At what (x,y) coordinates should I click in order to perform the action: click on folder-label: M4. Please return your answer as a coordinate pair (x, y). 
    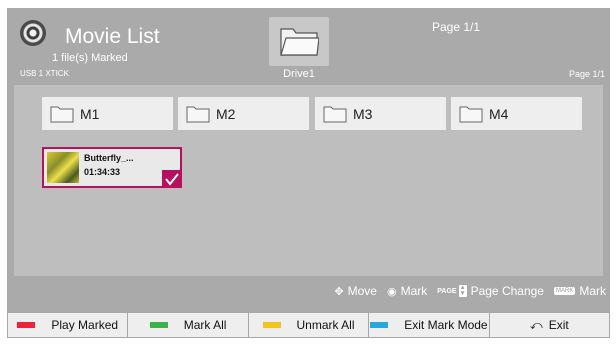
    Looking at the image, I should click on (499, 114).